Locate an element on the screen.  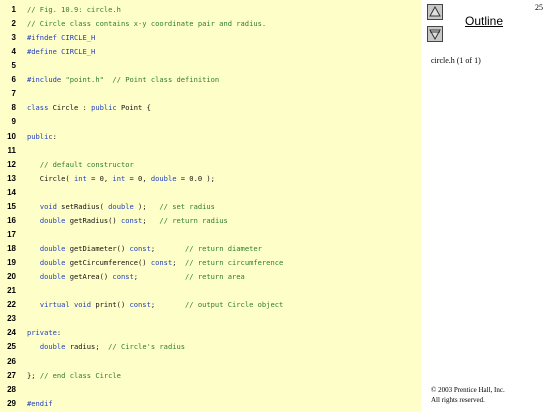
code-text: }; // end class Circle is located at coordinates (74, 376).